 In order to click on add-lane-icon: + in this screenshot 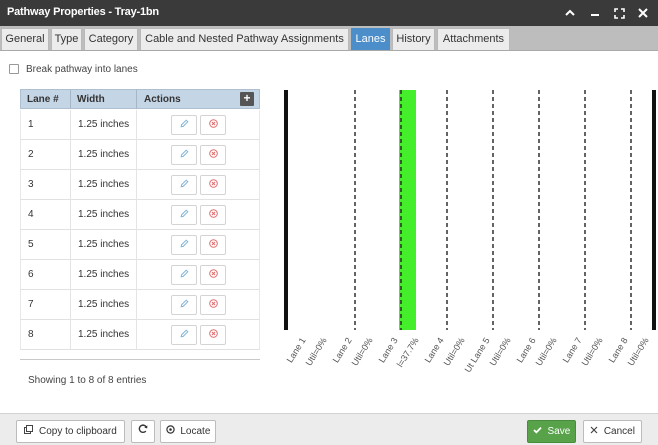, I will do `click(247, 99)`.